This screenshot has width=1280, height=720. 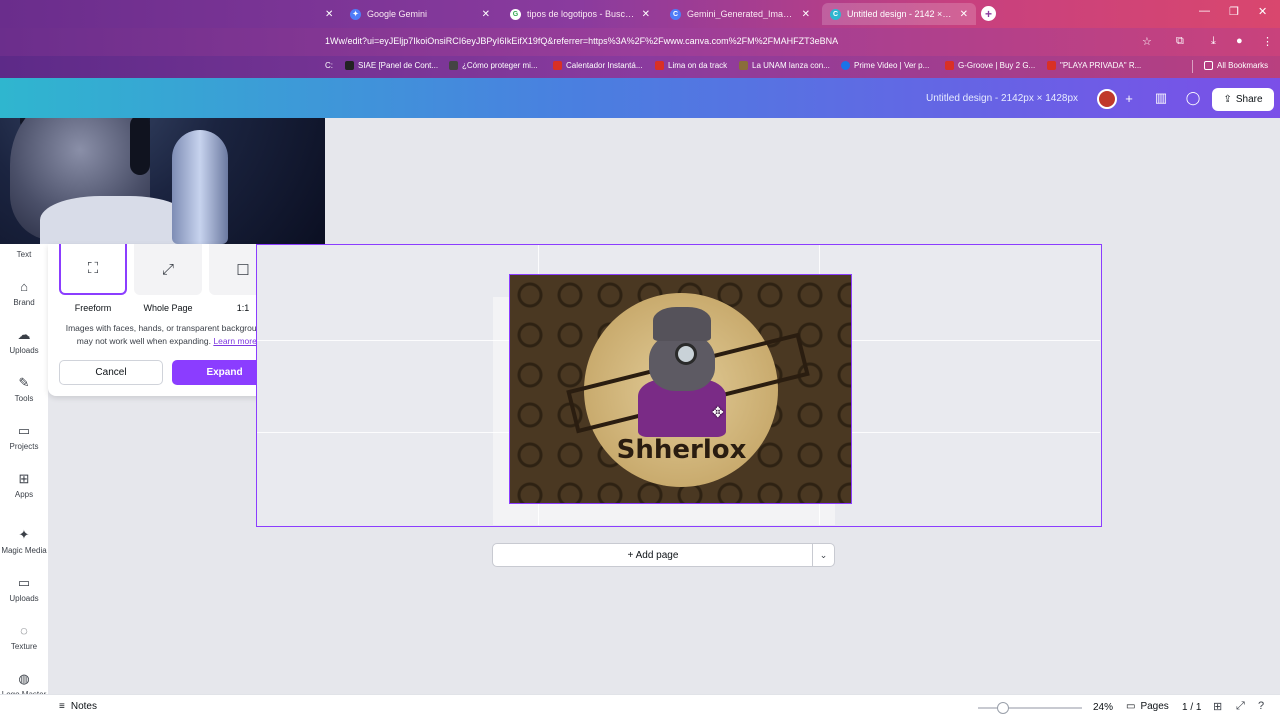 What do you see at coordinates (24, 478) in the screenshot?
I see `apps-icon: ⊞` at bounding box center [24, 478].